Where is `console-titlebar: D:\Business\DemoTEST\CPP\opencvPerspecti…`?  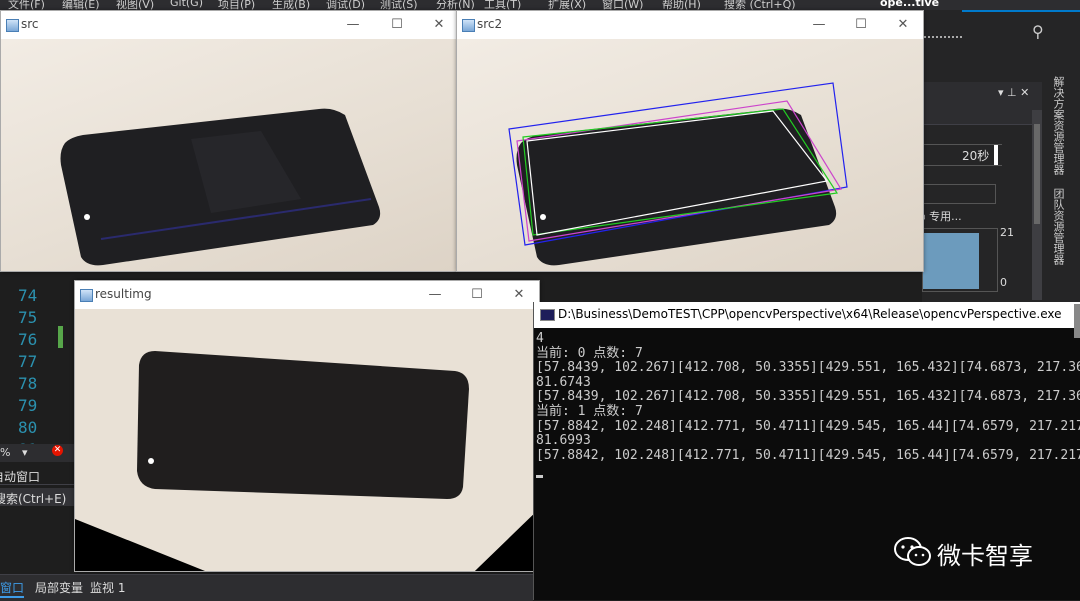 console-titlebar: D:\Business\DemoTEST\CPP\opencvPerspecti… is located at coordinates (807, 315).